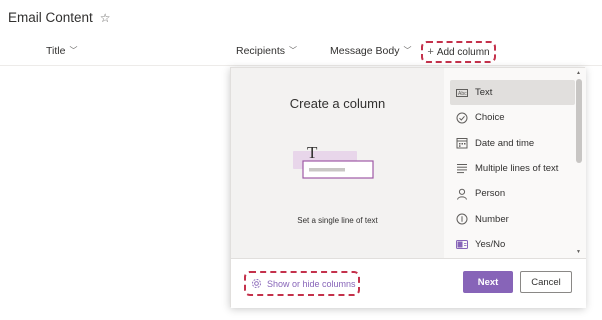 The image size is (602, 320). Describe the element at coordinates (333, 161) in the screenshot. I see `text-field-illustration: T` at that location.